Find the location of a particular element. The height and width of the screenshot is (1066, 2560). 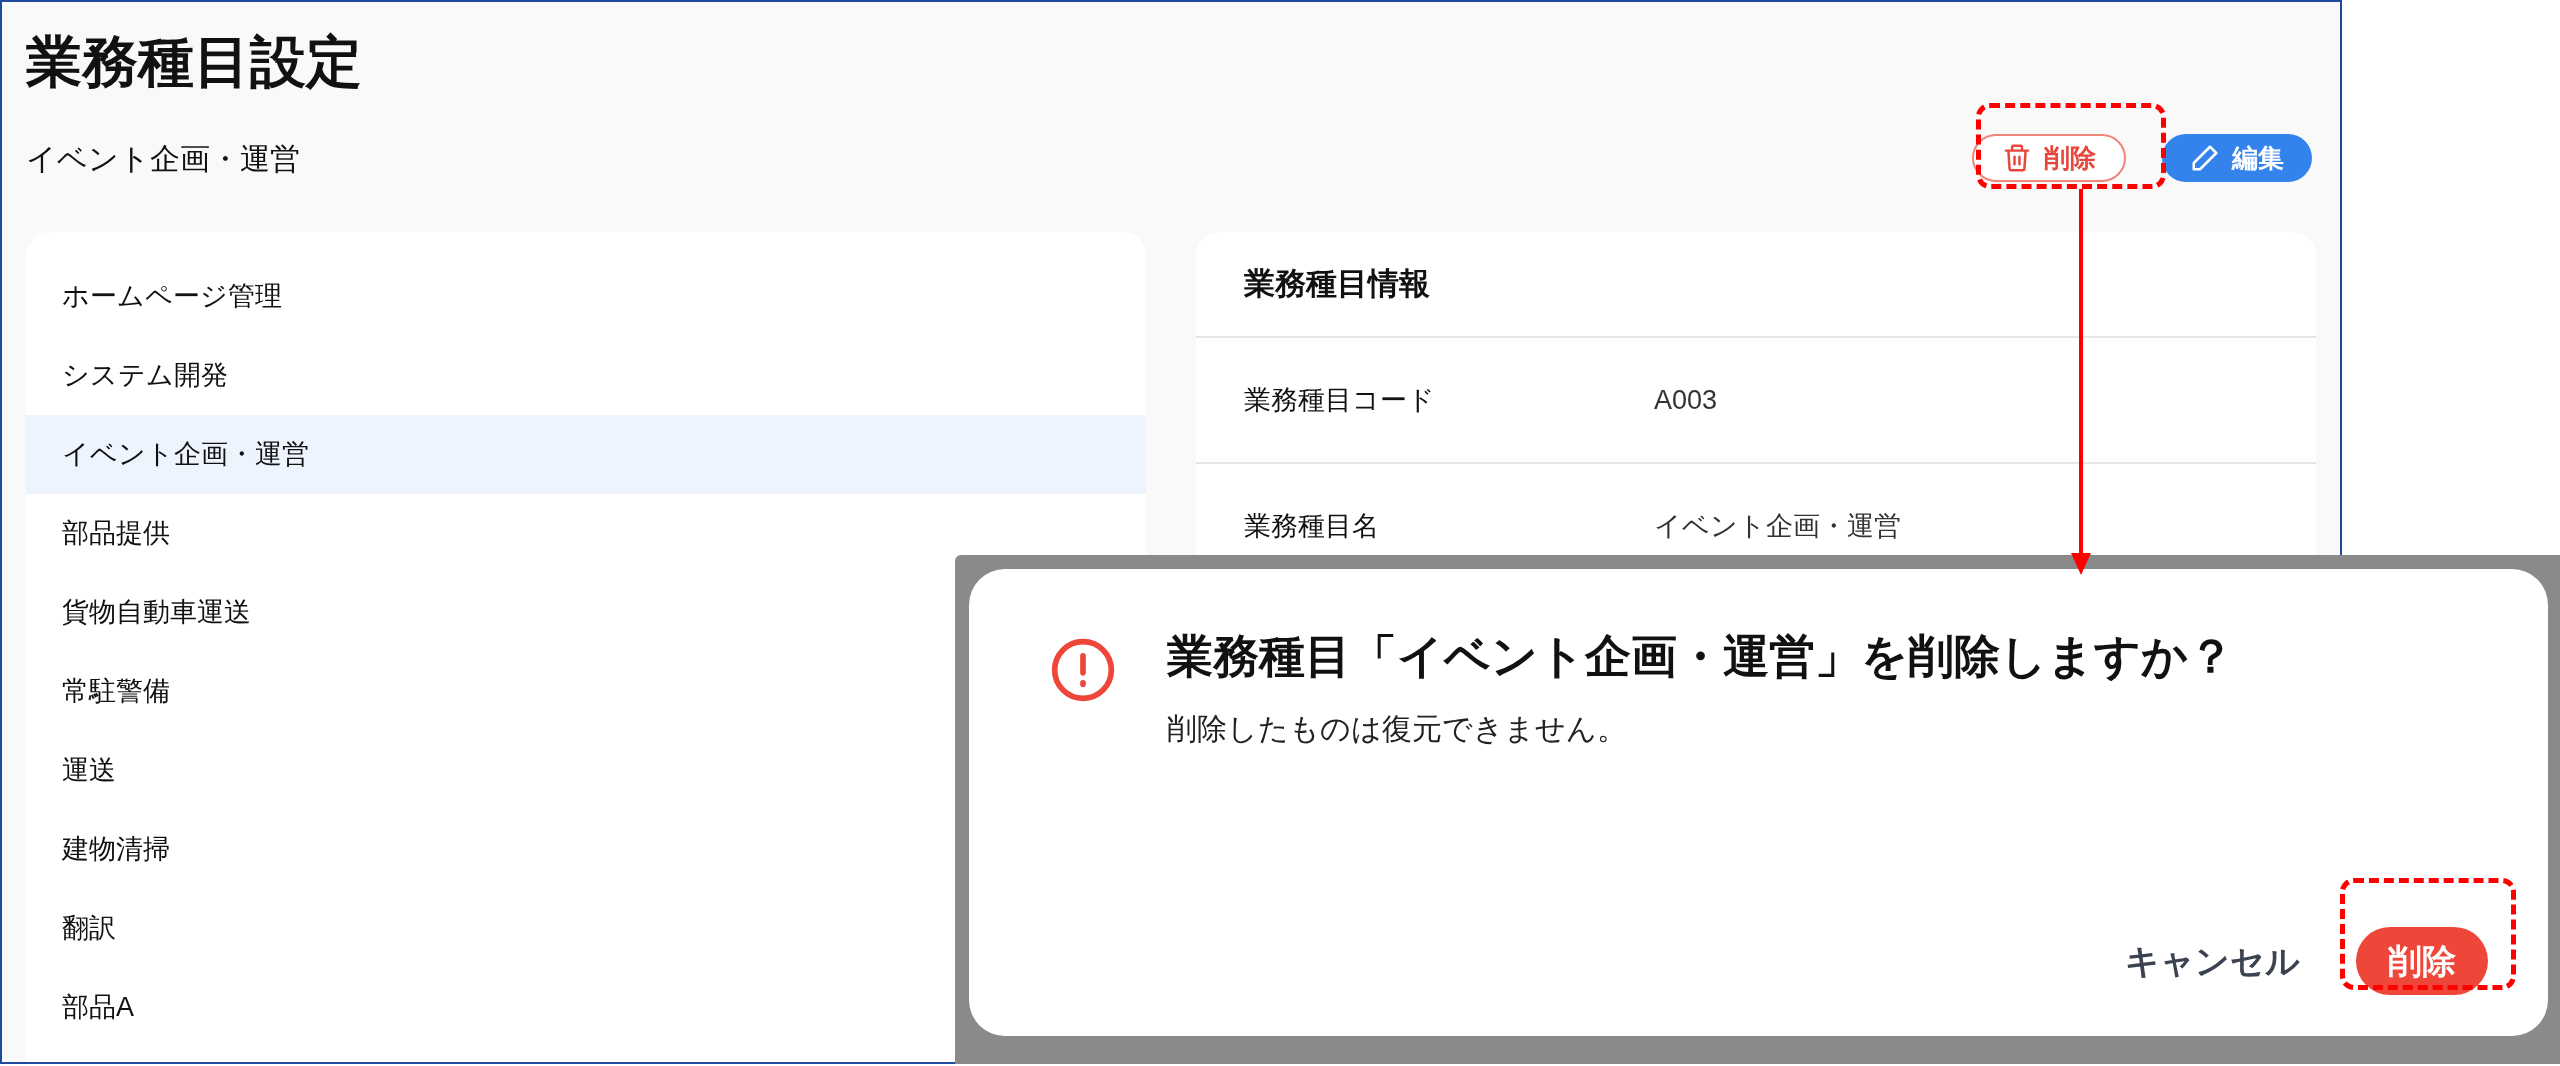

list-item: イベント企画・運営 is located at coordinates (586, 454).